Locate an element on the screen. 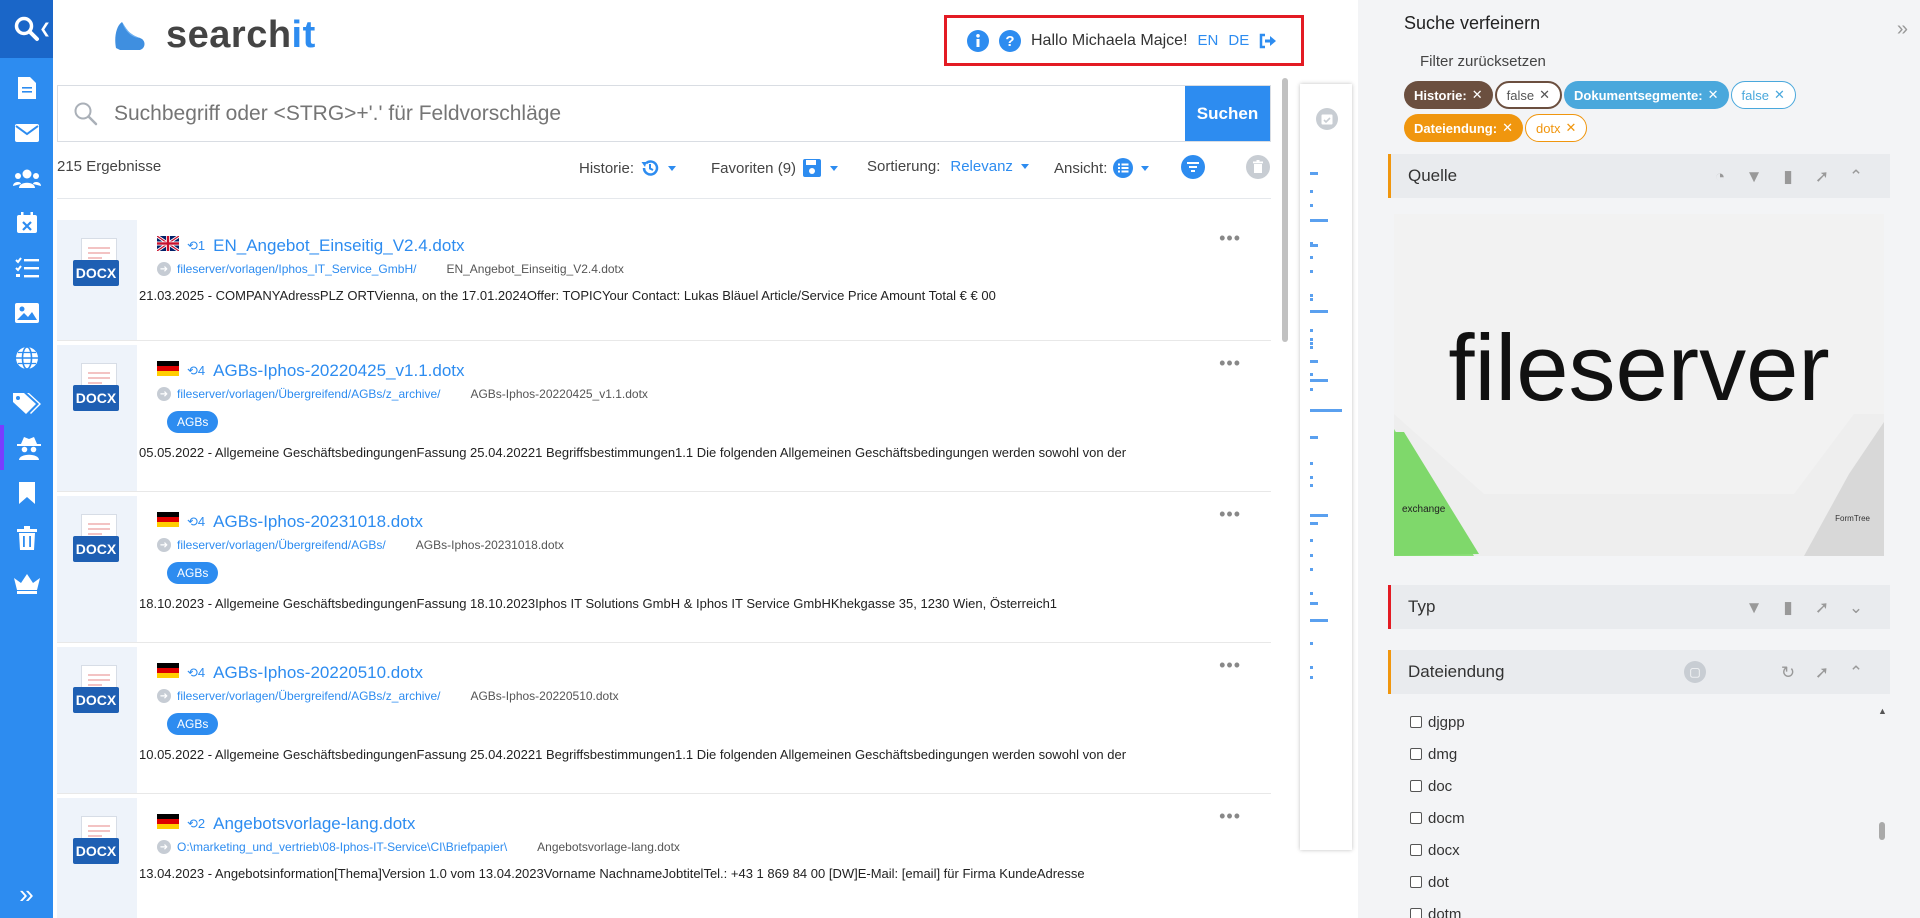  result-title: Angebotsvorlage-lang.dotx is located at coordinates (314, 824).